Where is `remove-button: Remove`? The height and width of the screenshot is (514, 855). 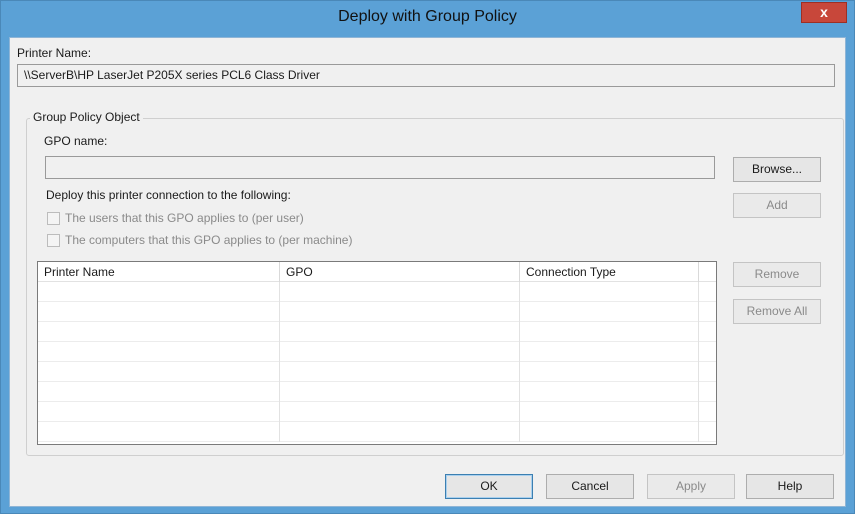
remove-button: Remove is located at coordinates (777, 274).